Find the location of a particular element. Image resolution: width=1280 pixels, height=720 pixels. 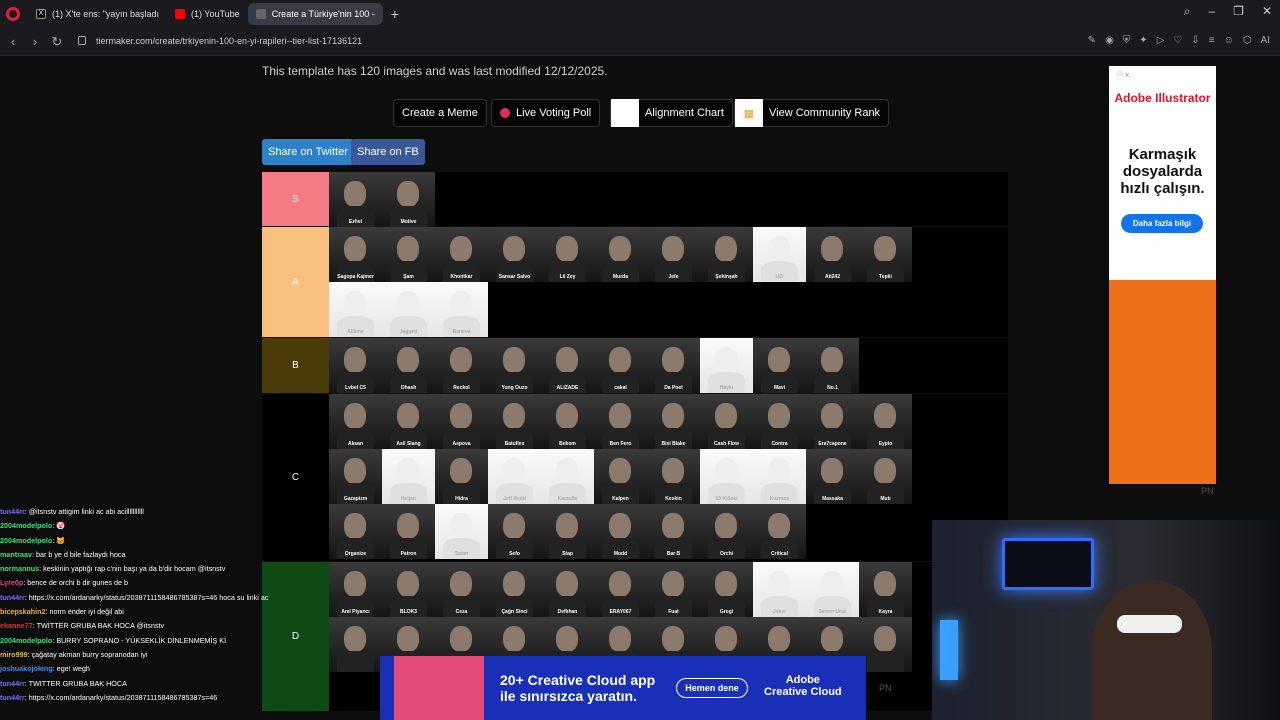

tier-label: B is located at coordinates (295, 365).